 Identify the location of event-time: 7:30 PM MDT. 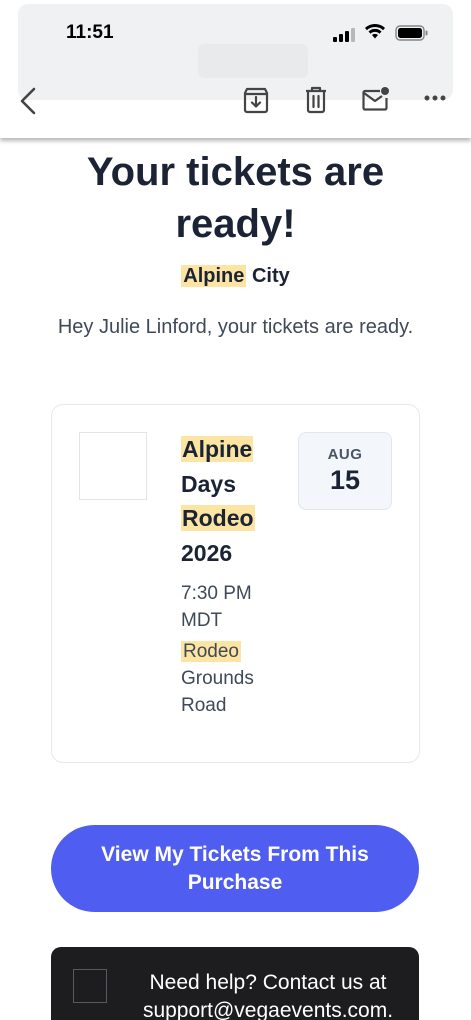
(216, 607).